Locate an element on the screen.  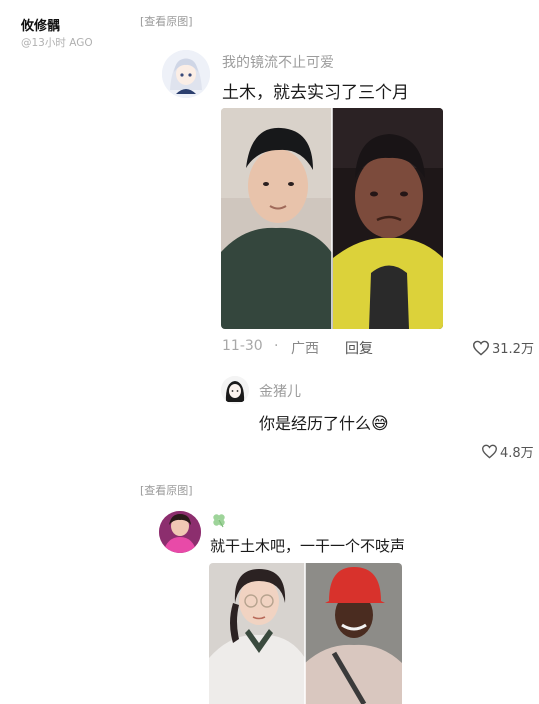
clover-icon is located at coordinates (219, 520).